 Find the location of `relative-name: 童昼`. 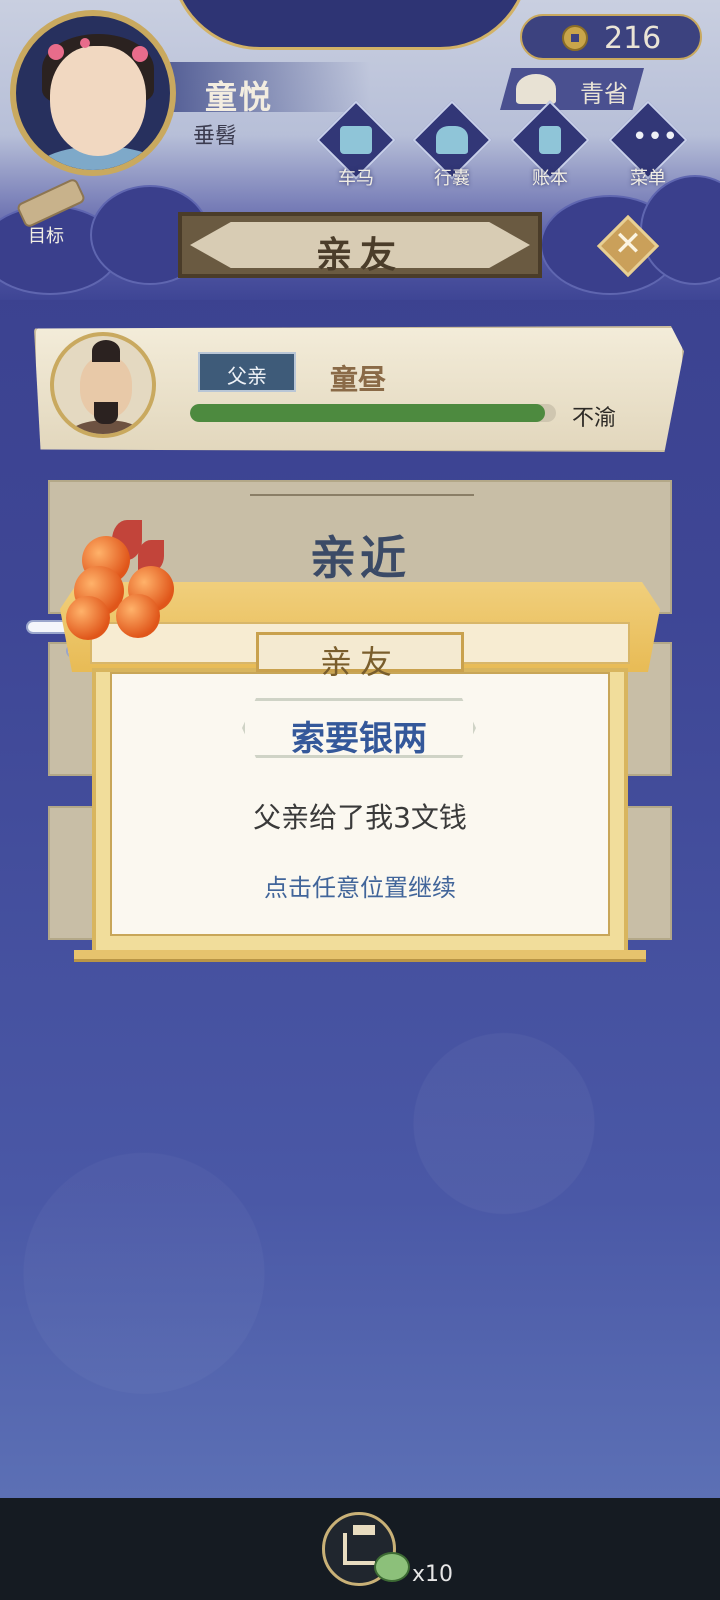

relative-name: 童昼 is located at coordinates (358, 379).